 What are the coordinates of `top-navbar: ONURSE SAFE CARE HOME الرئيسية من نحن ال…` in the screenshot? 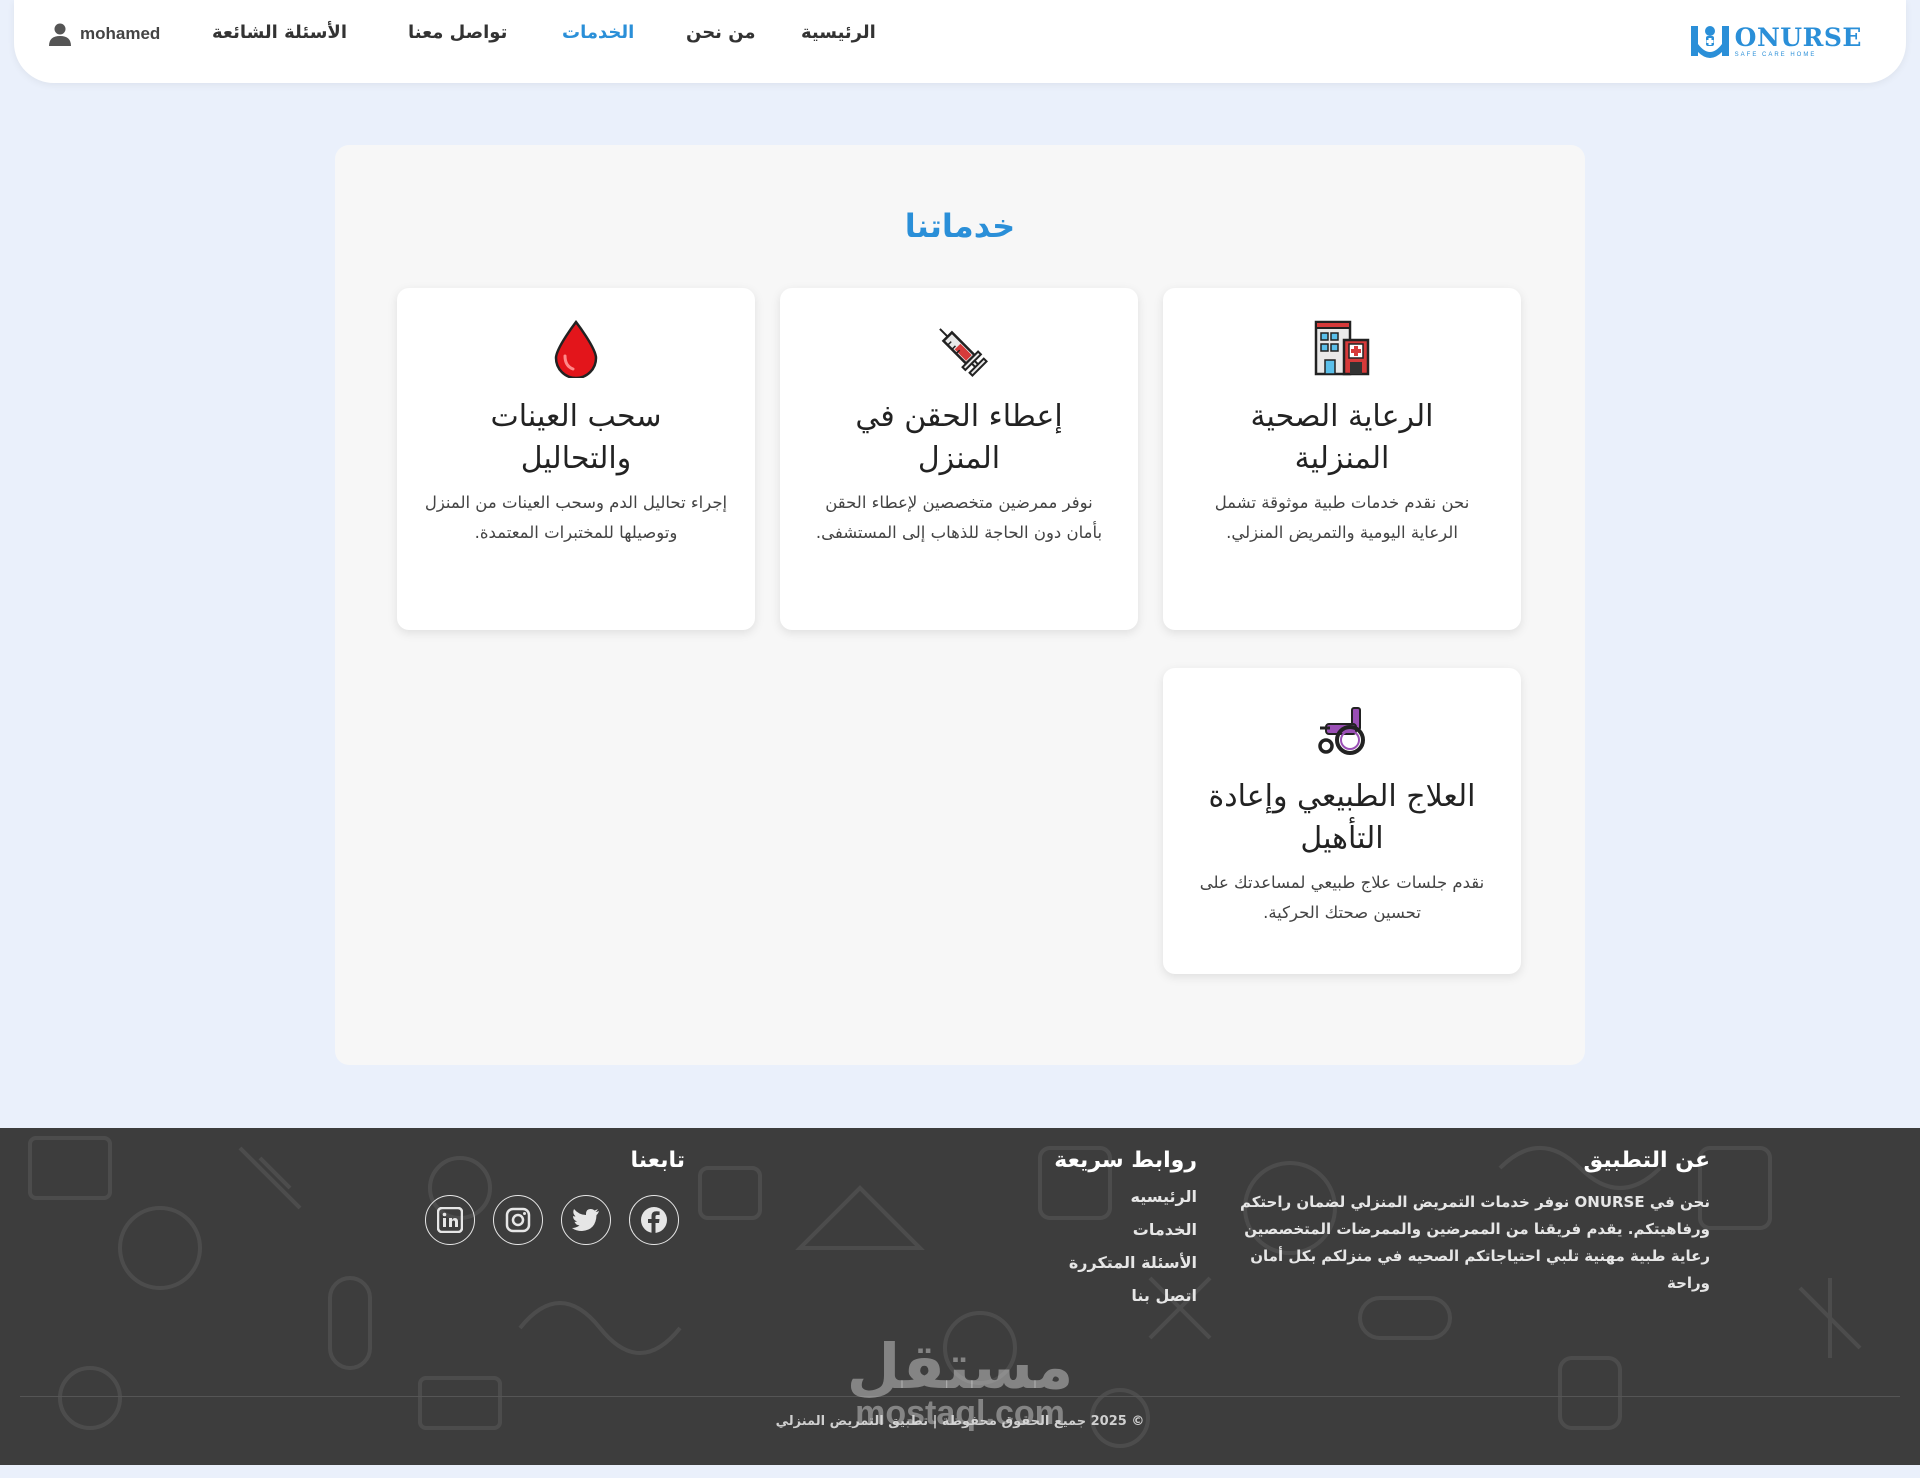 It's located at (960, 41).